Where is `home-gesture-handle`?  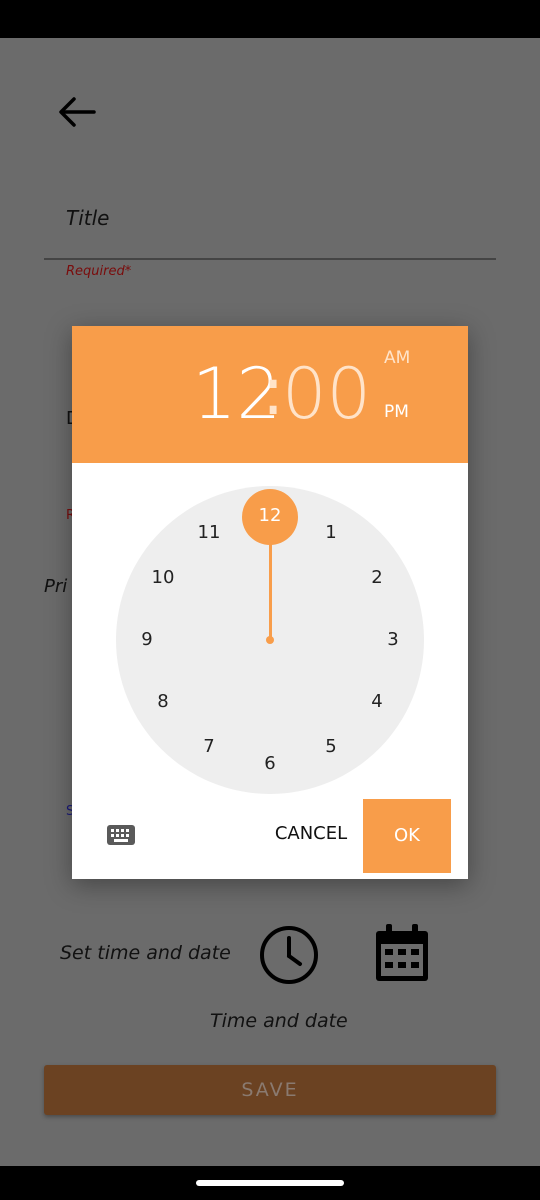
home-gesture-handle is located at coordinates (270, 1183).